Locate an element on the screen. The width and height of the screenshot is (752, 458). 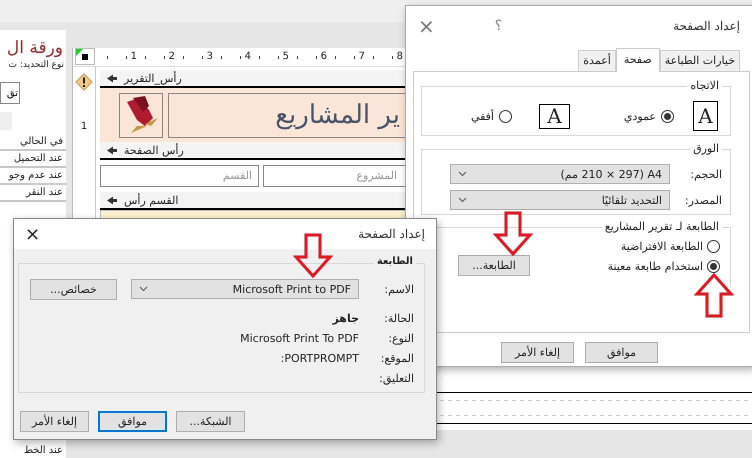
field-value: جاهز is located at coordinates (345, 318).